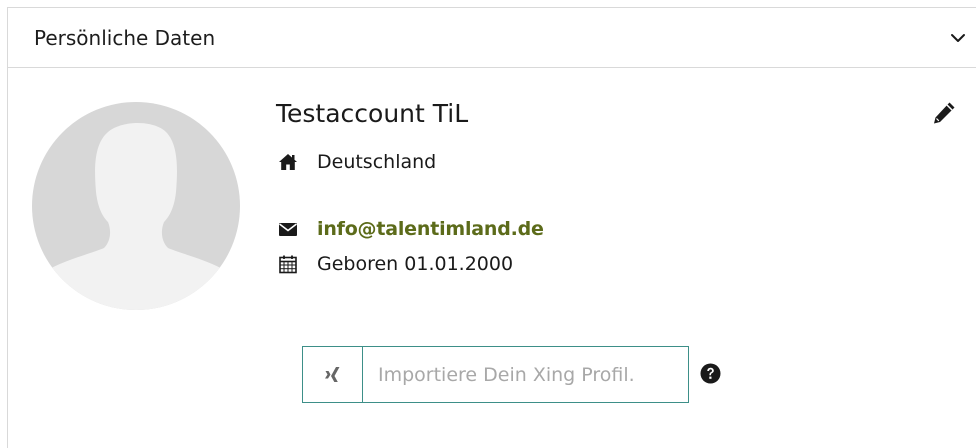 Image resolution: width=976 pixels, height=448 pixels. Describe the element at coordinates (415, 264) in the screenshot. I see `birthdate-text: Geboren 01.01.2000` at that location.